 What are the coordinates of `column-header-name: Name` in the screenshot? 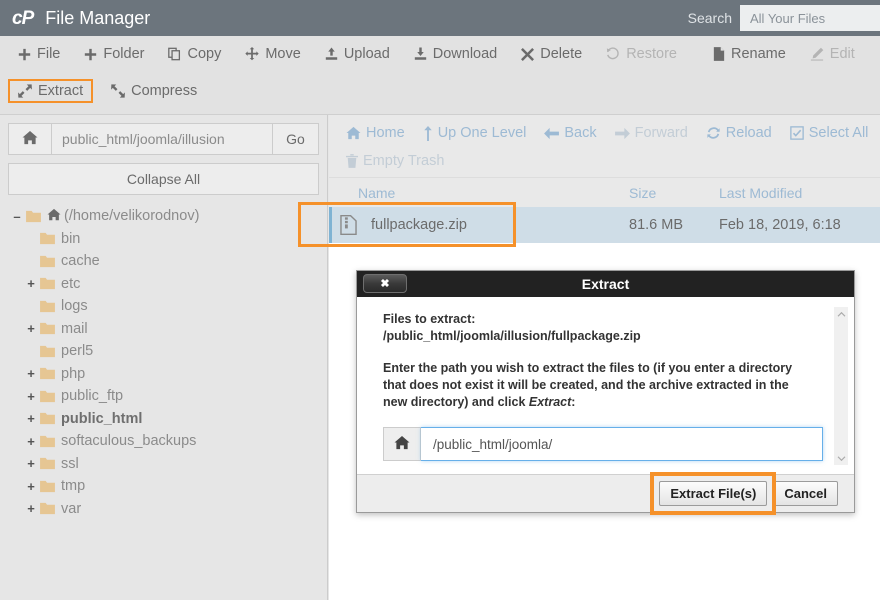 It's located at (479, 193).